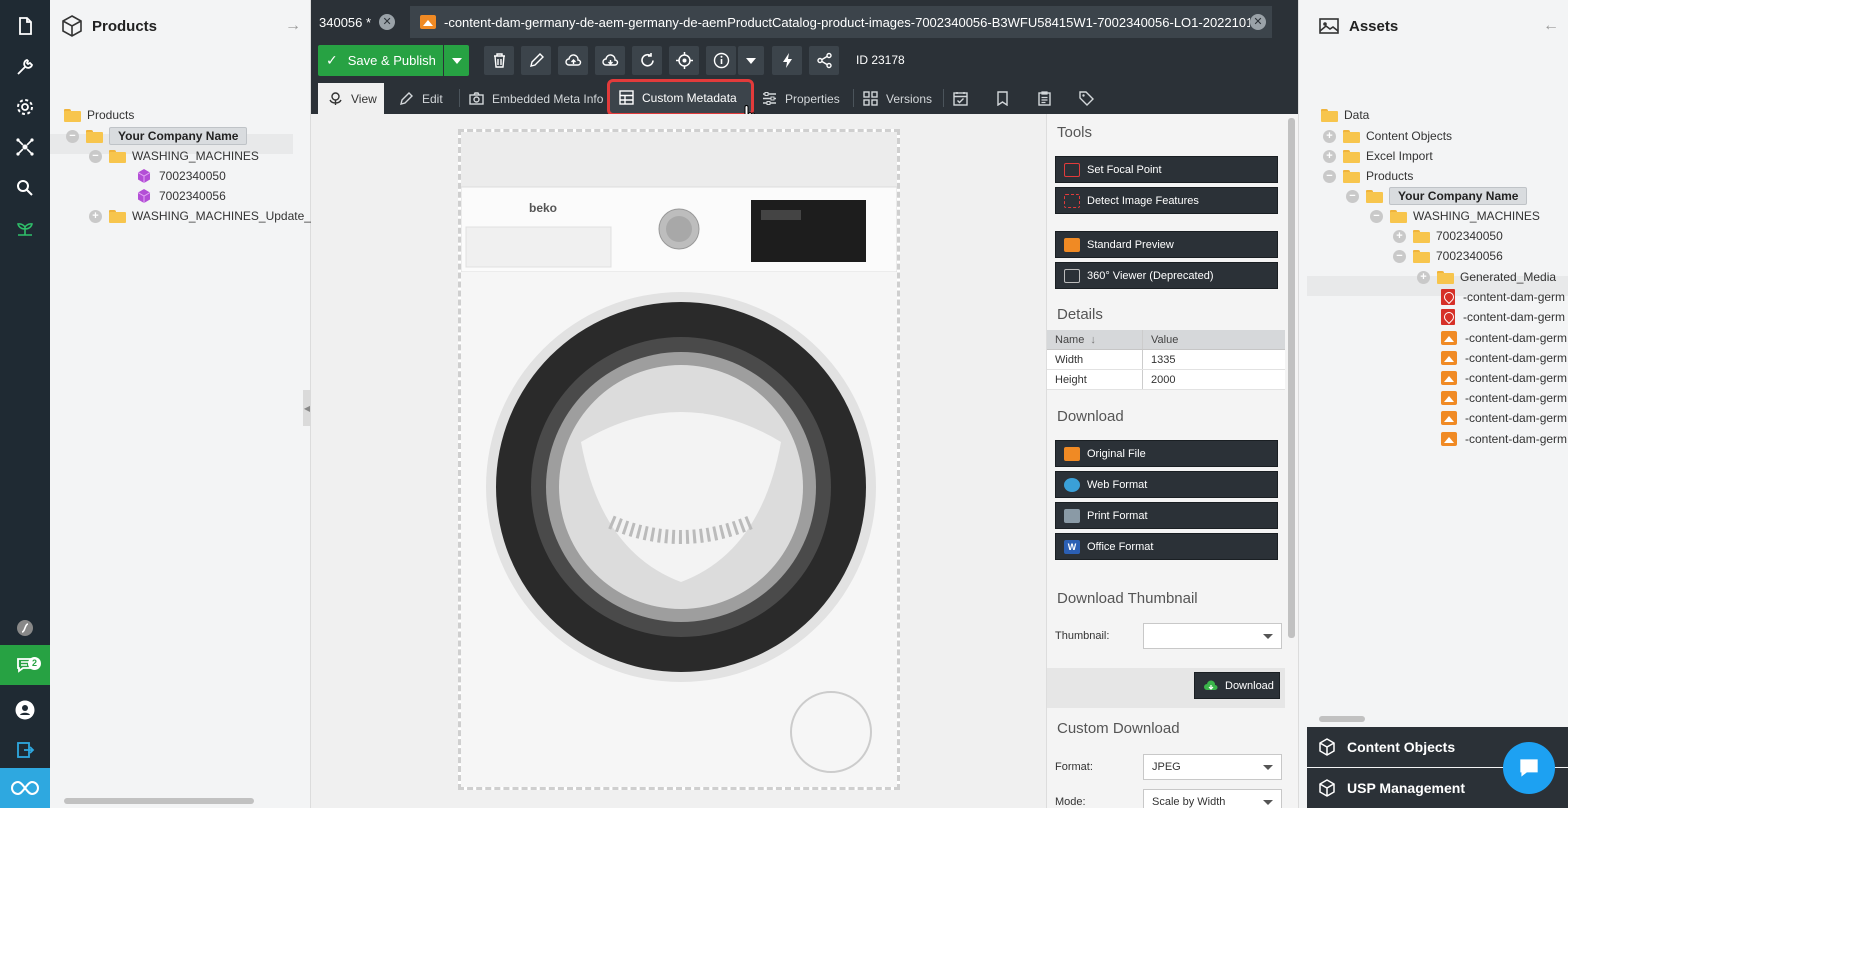 The width and height of the screenshot is (1865, 961). I want to click on show-in-tree-button, so click(684, 60).